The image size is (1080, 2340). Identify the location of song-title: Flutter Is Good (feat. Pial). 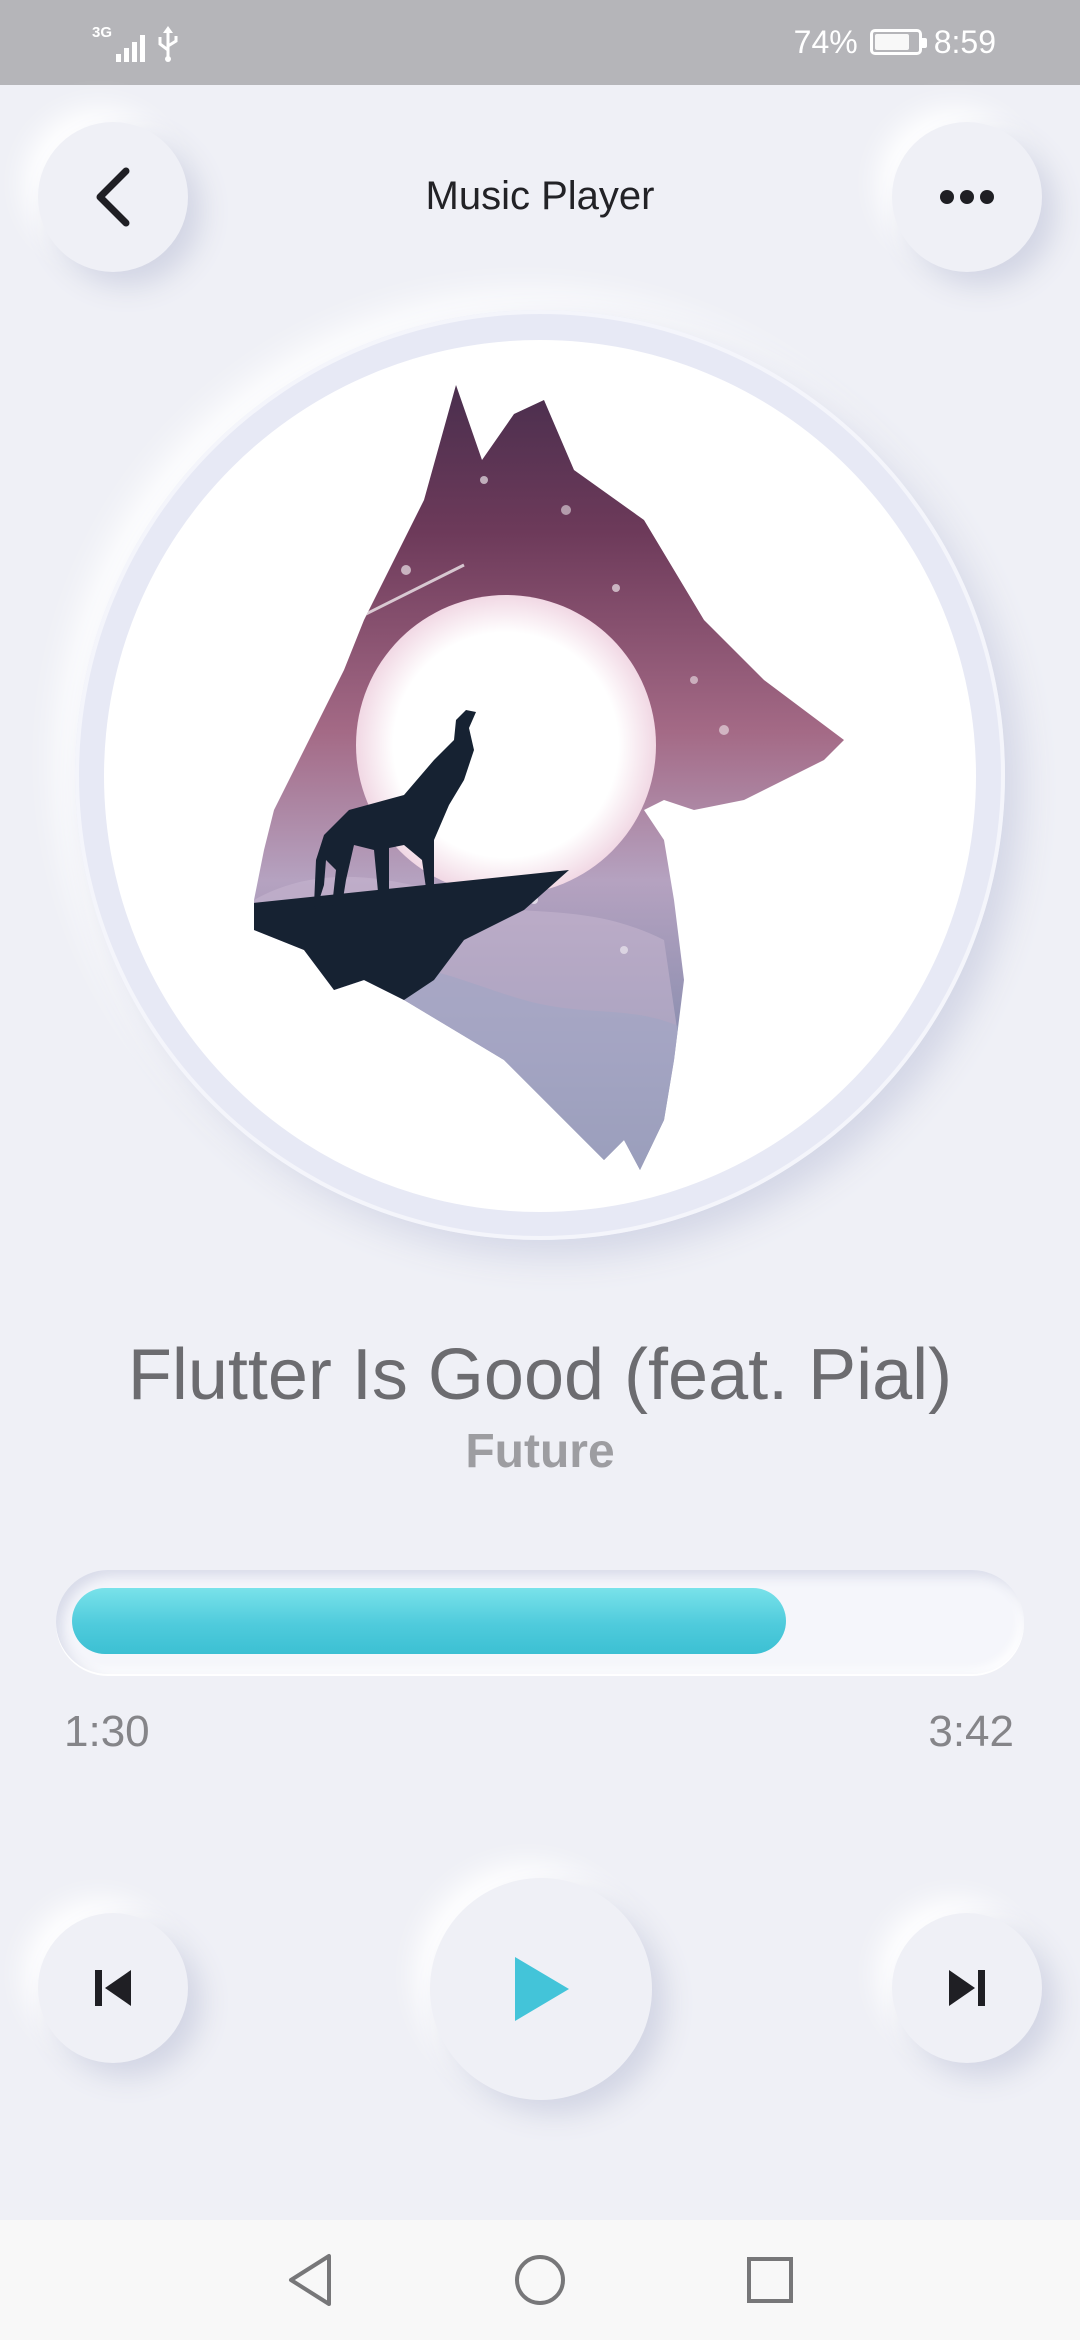
(540, 1375).